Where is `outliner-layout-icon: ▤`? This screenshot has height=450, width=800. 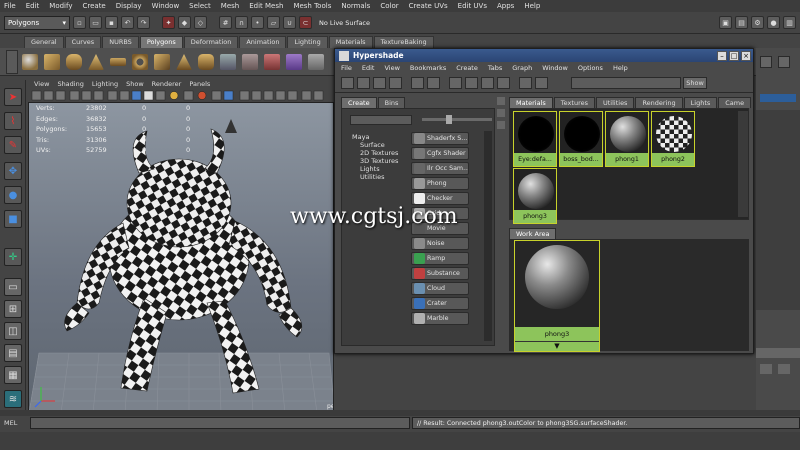
outliner-layout-icon: ▤ is located at coordinates (13, 353).